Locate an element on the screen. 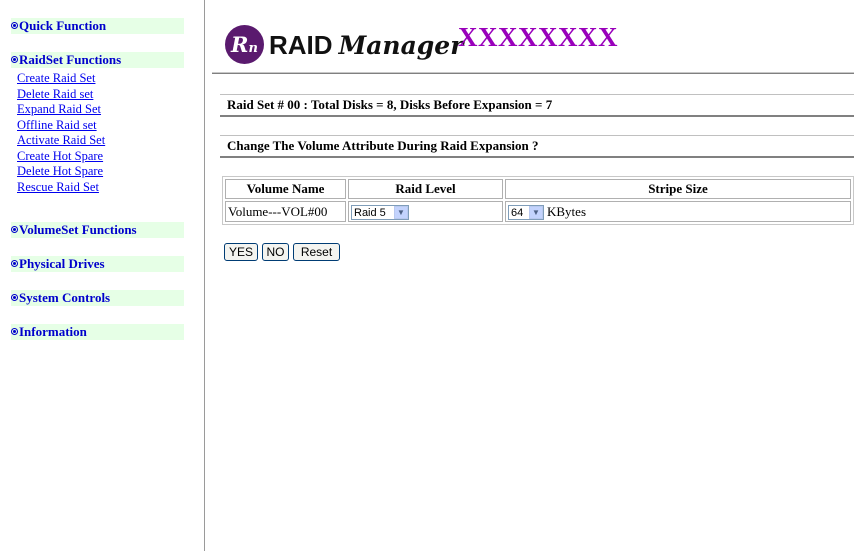 This screenshot has height=551, width=854. logo-word-manager: Manager is located at coordinates (401, 45).